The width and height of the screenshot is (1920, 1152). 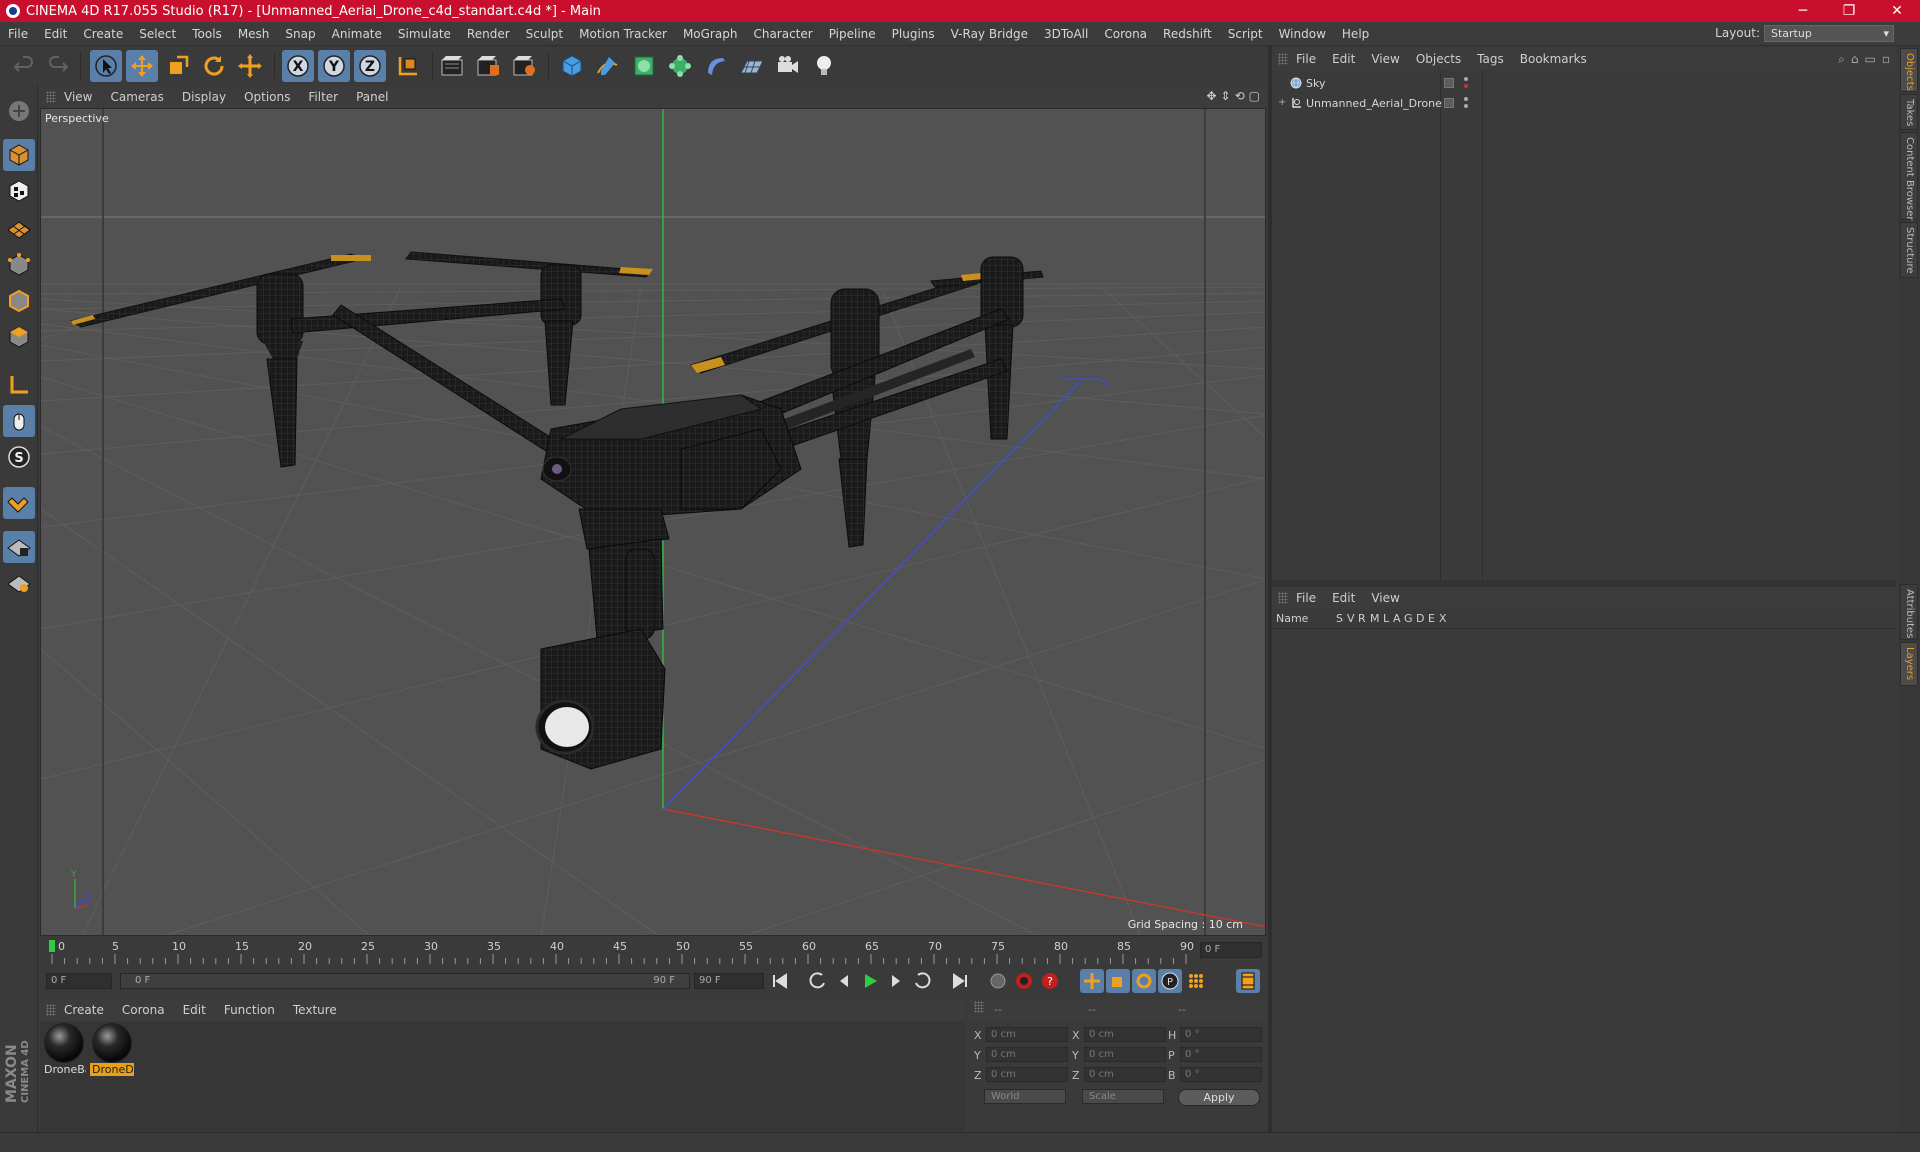 What do you see at coordinates (214, 66) in the screenshot?
I see `rotate-tool-icon` at bounding box center [214, 66].